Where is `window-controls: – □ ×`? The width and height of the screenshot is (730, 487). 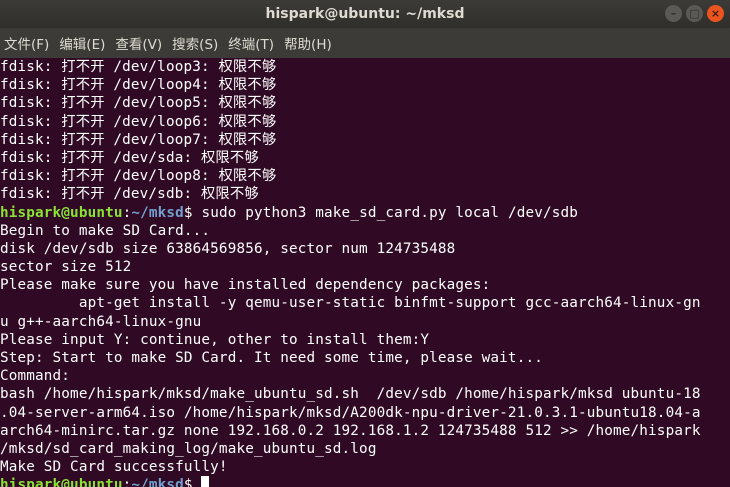
window-controls: – □ × is located at coordinates (694, 13).